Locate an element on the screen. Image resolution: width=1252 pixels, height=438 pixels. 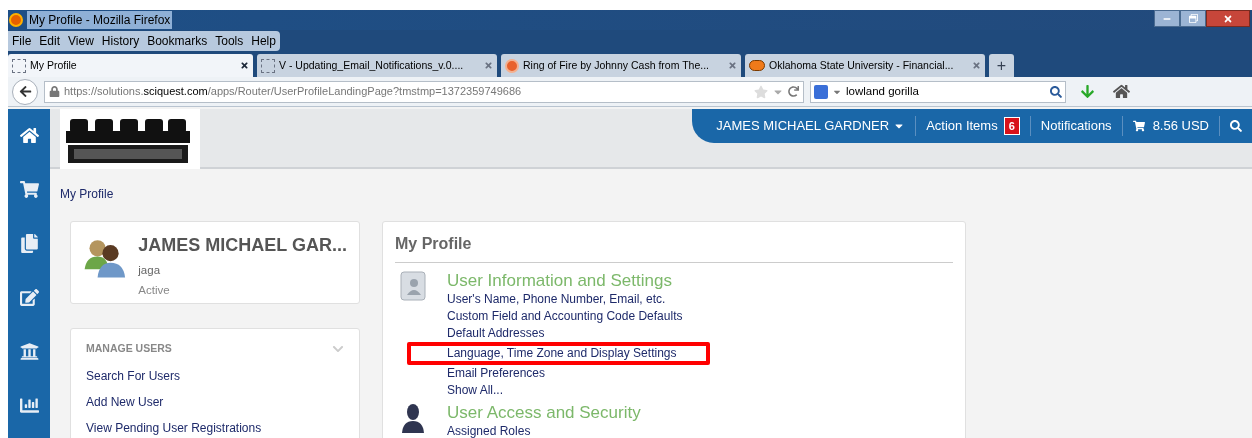
menu-item: View is located at coordinates (81, 41).